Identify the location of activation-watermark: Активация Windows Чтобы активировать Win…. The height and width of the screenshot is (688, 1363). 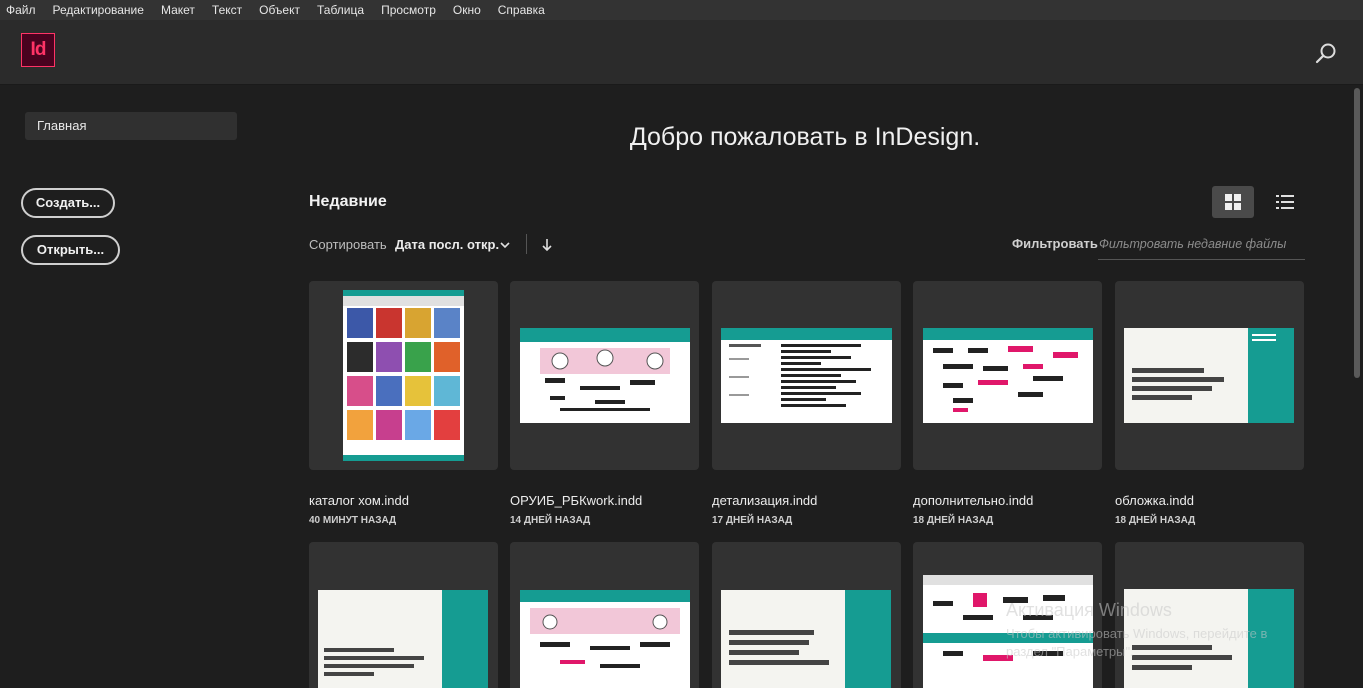
(1136, 629).